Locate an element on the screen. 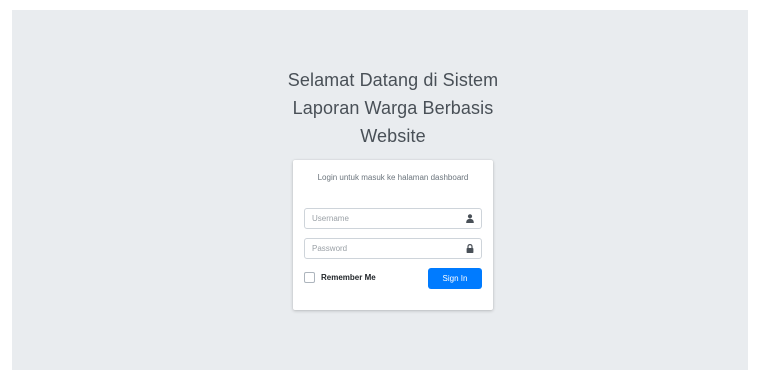  login-title-line-1: Selamat Datang di Sistem is located at coordinates (393, 80).